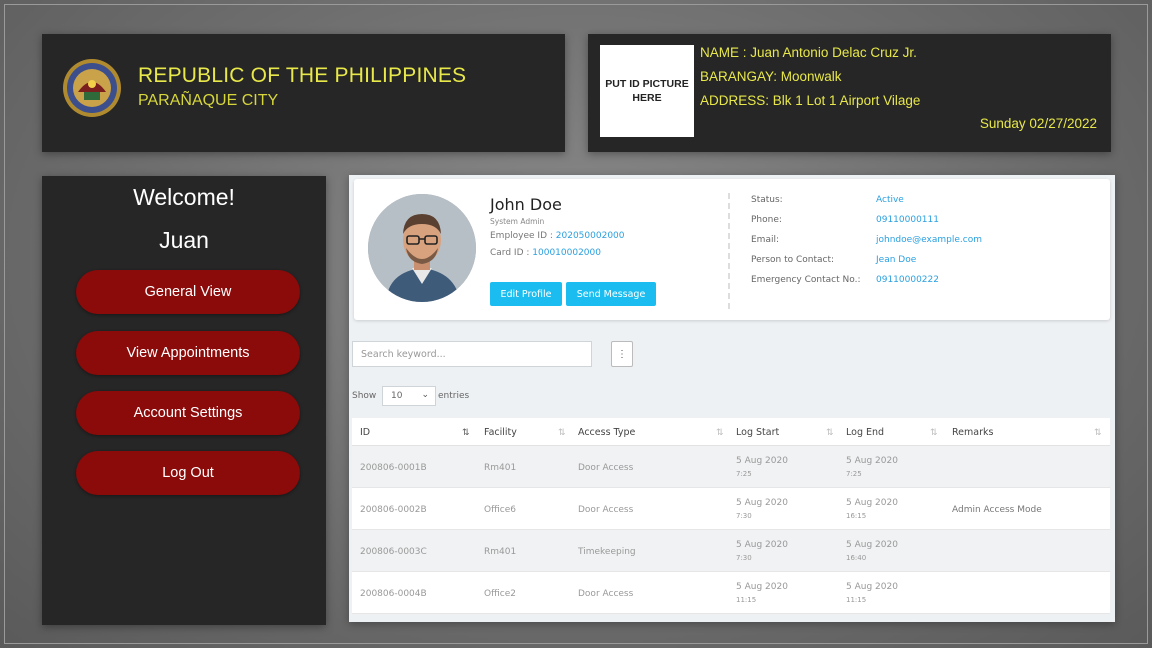 The width and height of the screenshot is (1152, 648). I want to click on profile-role: System Admin, so click(517, 221).